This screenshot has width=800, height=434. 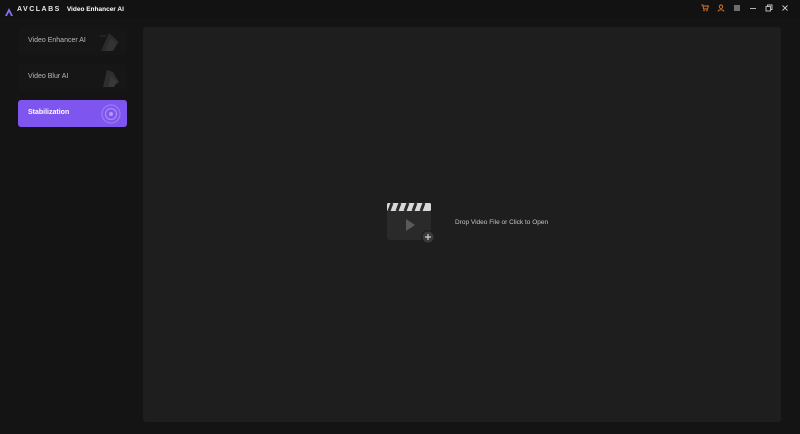 I want to click on sidebar-item-video-enhancer-ai: Video Enhancer AI, so click(x=72, y=41).